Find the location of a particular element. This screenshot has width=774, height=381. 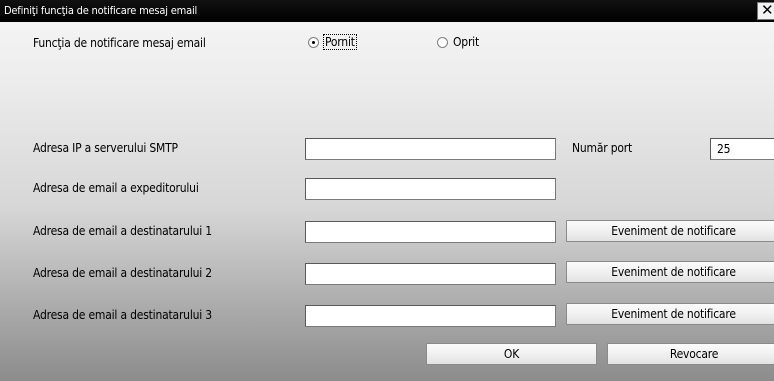

close-icon: ✕ is located at coordinates (767, 10).